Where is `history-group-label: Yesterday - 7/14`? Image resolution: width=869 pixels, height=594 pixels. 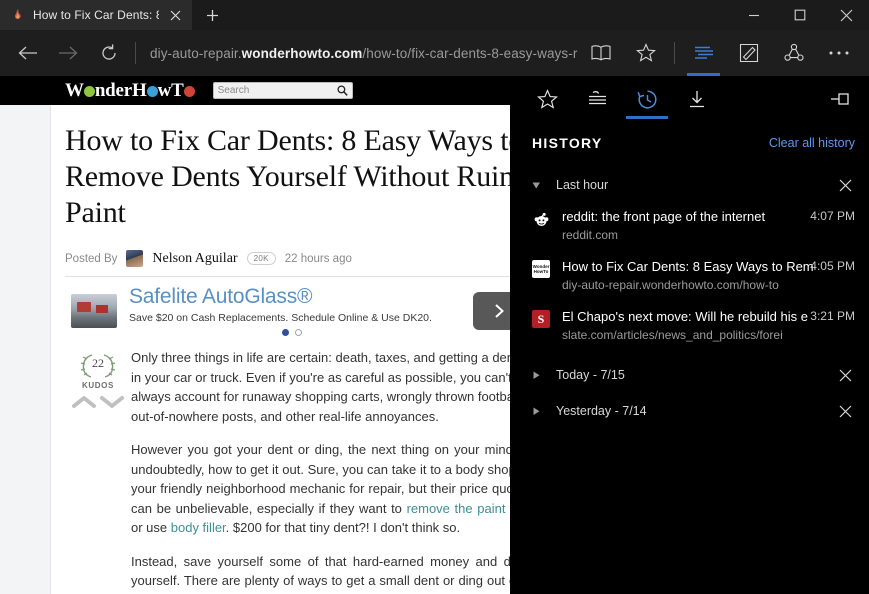 history-group-label: Yesterday - 7/14 is located at coordinates (601, 411).